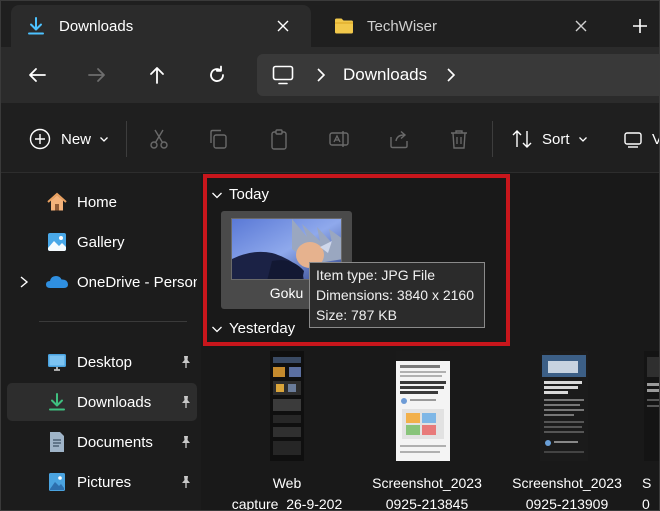  Describe the element at coordinates (556, 139) in the screenshot. I see `sort-label: Sort` at that location.